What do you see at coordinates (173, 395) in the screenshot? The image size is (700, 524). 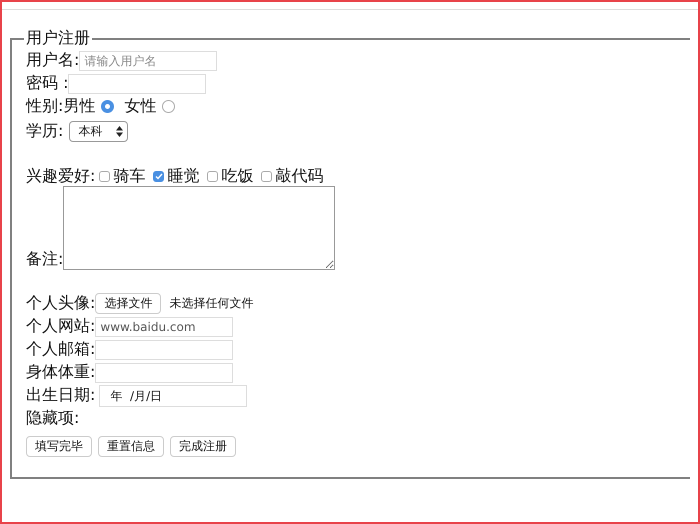 I see `date-field: 年 /月/日` at bounding box center [173, 395].